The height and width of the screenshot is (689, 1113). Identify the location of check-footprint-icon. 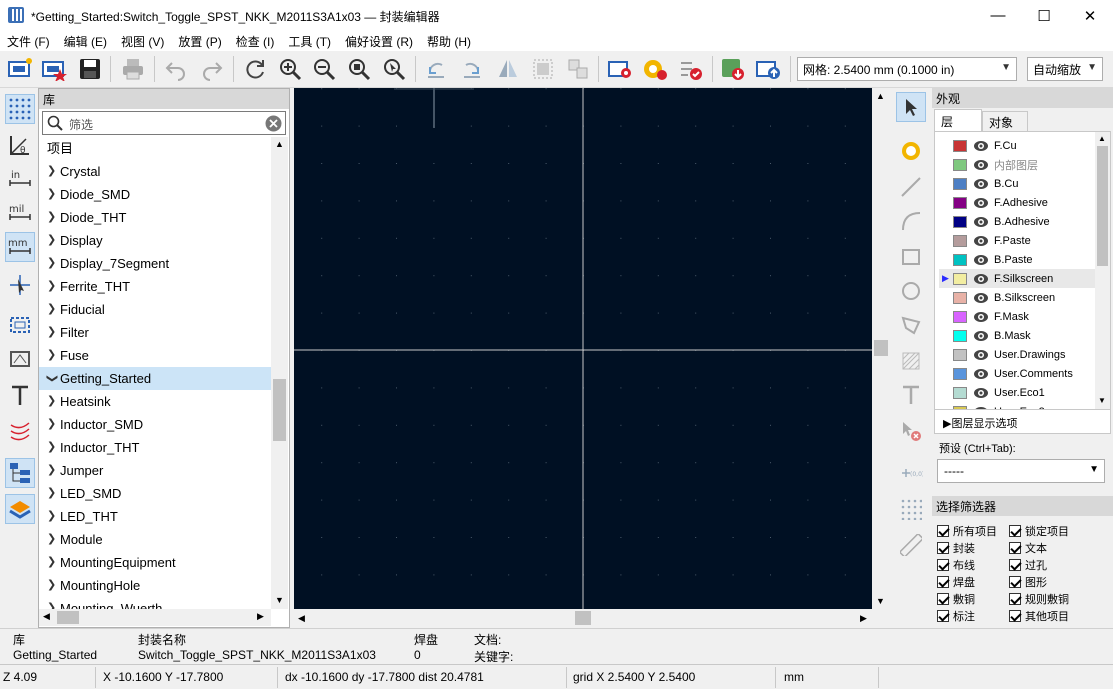
(691, 69).